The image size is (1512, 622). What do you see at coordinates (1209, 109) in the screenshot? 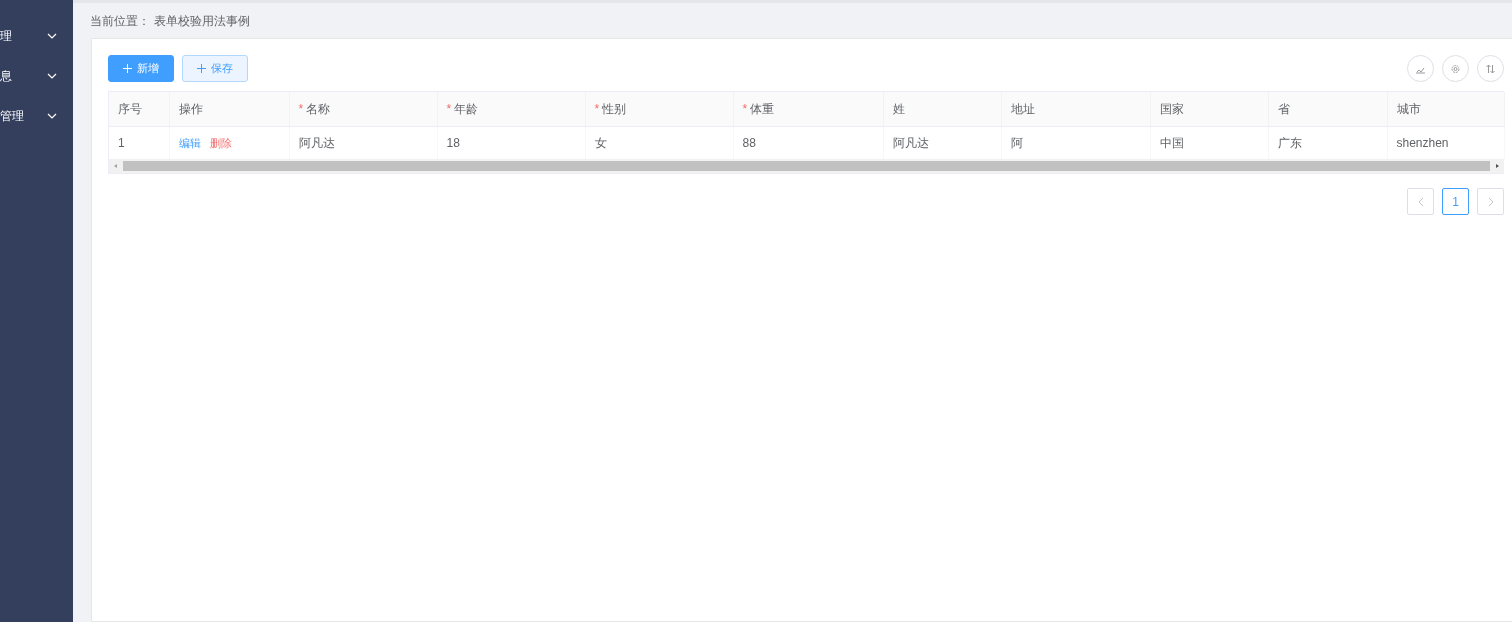
I see `column-header: 国家` at bounding box center [1209, 109].